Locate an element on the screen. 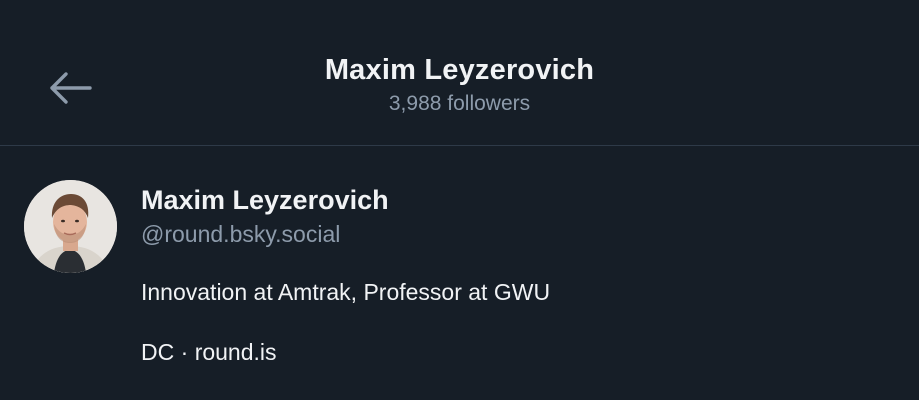 This screenshot has width=919, height=400. profile-location: DC is located at coordinates (158, 352).